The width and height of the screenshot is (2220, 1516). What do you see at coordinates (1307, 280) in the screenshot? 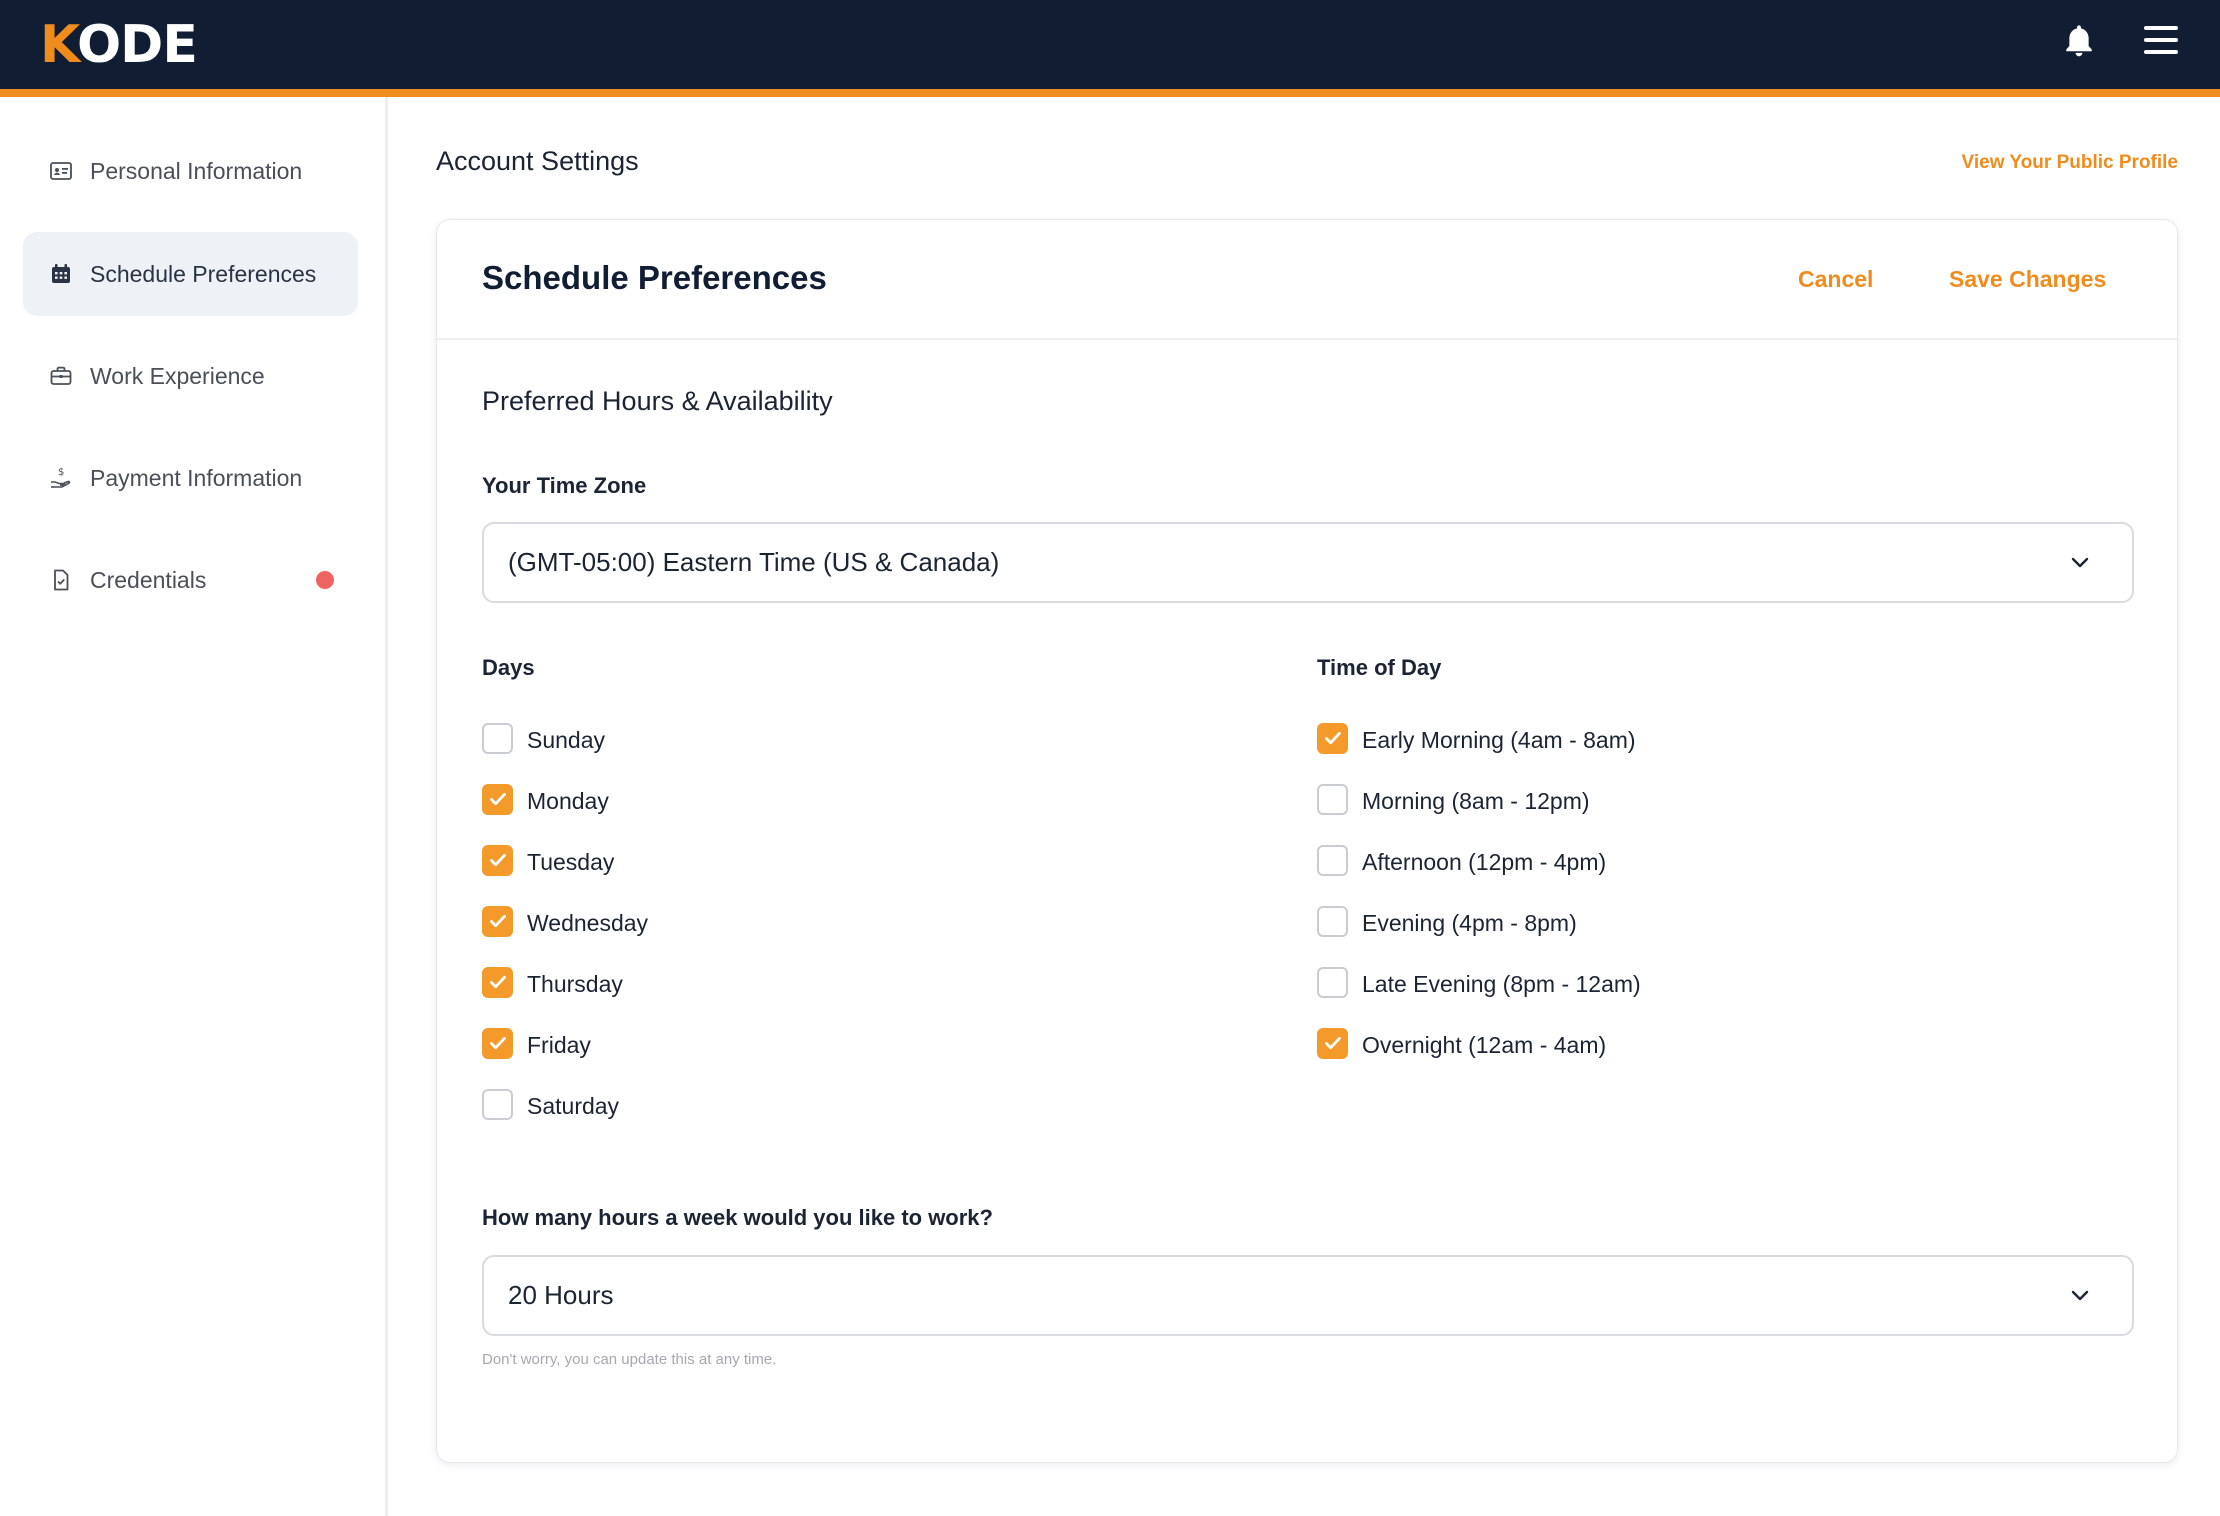
I see `card-header: Schedule Preferences Cancel Save Changes` at bounding box center [1307, 280].